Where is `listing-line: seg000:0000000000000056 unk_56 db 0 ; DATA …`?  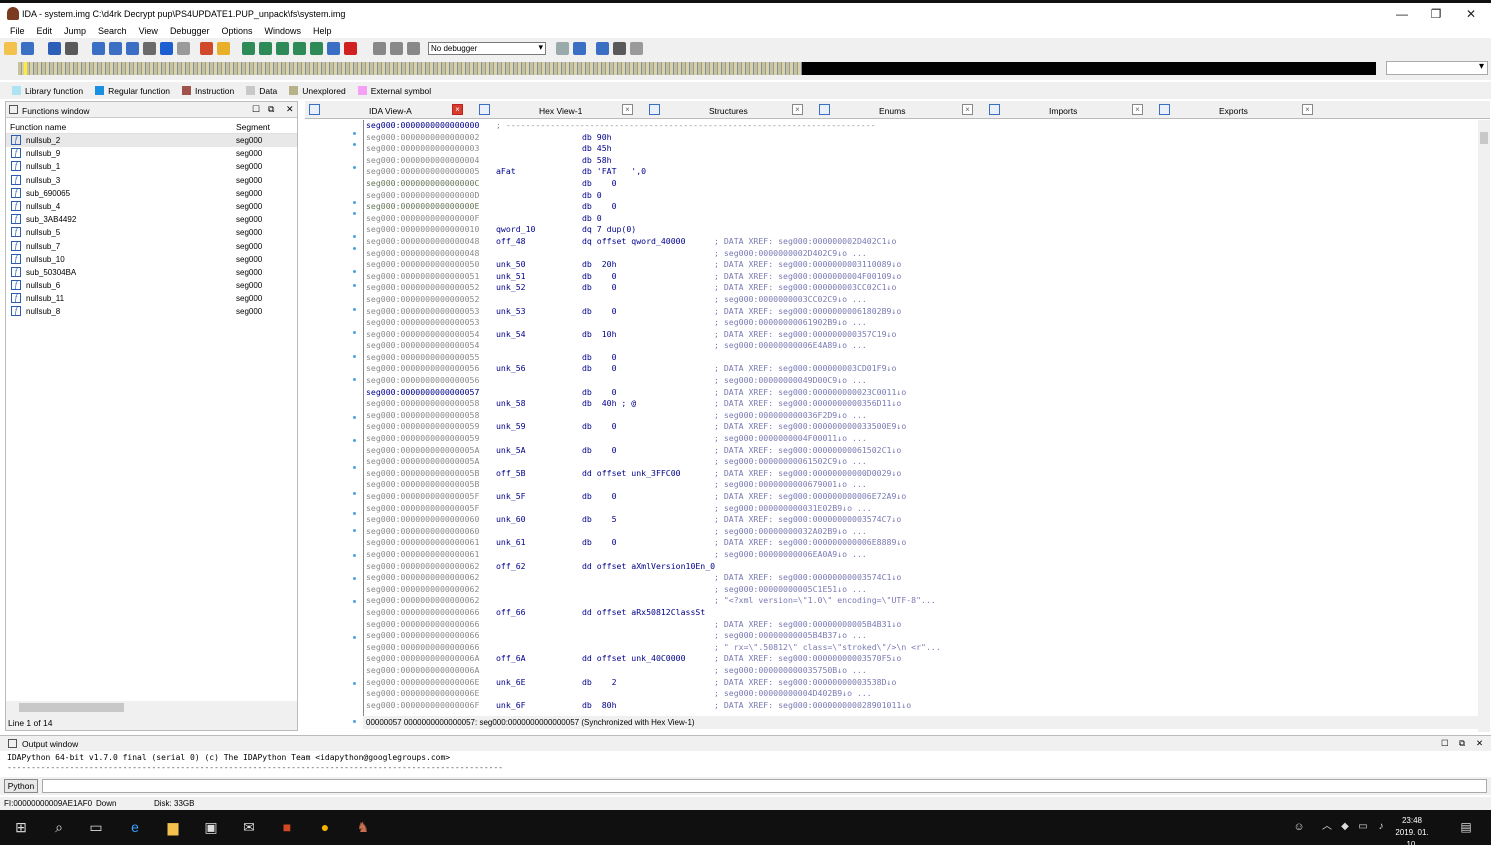
listing-line: seg000:0000000000000056 unk_56 db 0 ; DATA … is located at coordinates (921, 369).